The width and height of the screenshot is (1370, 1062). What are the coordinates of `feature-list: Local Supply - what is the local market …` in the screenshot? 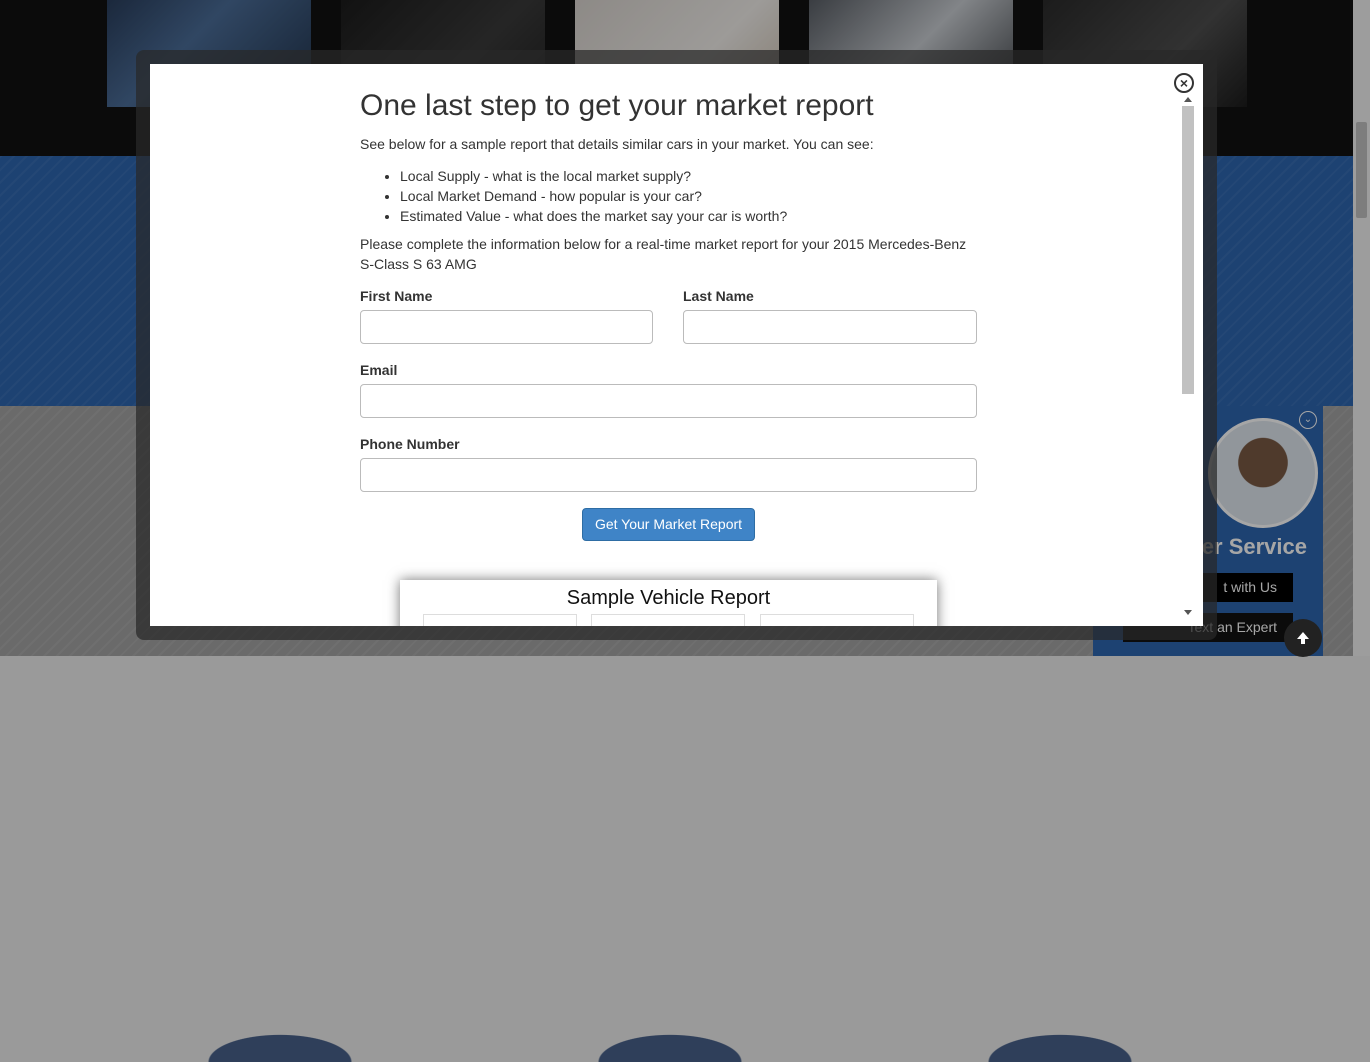 It's located at (573, 196).